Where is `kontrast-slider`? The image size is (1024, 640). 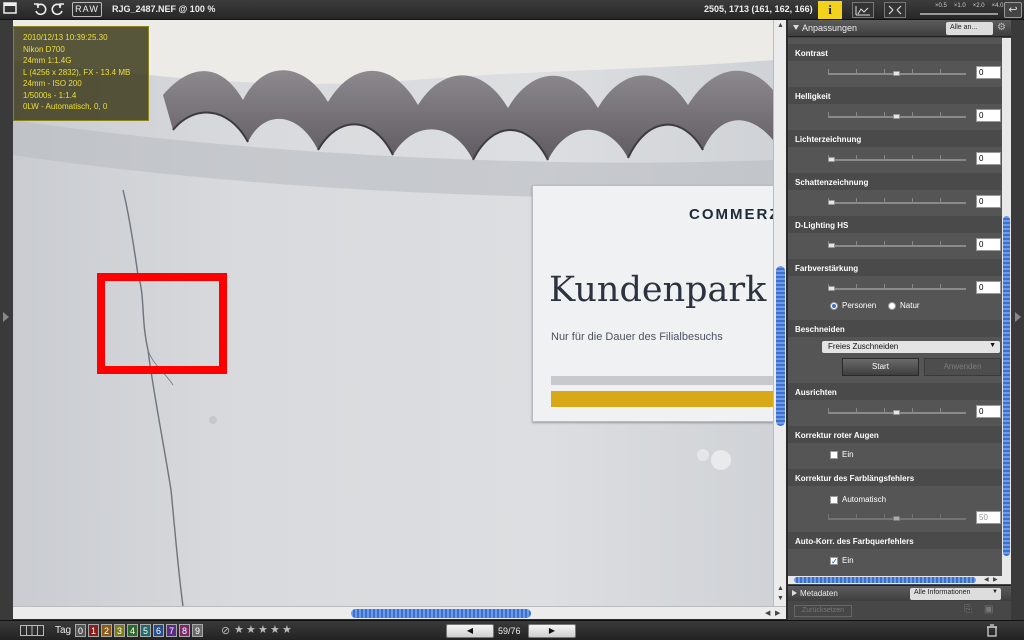 kontrast-slider is located at coordinates (897, 72).